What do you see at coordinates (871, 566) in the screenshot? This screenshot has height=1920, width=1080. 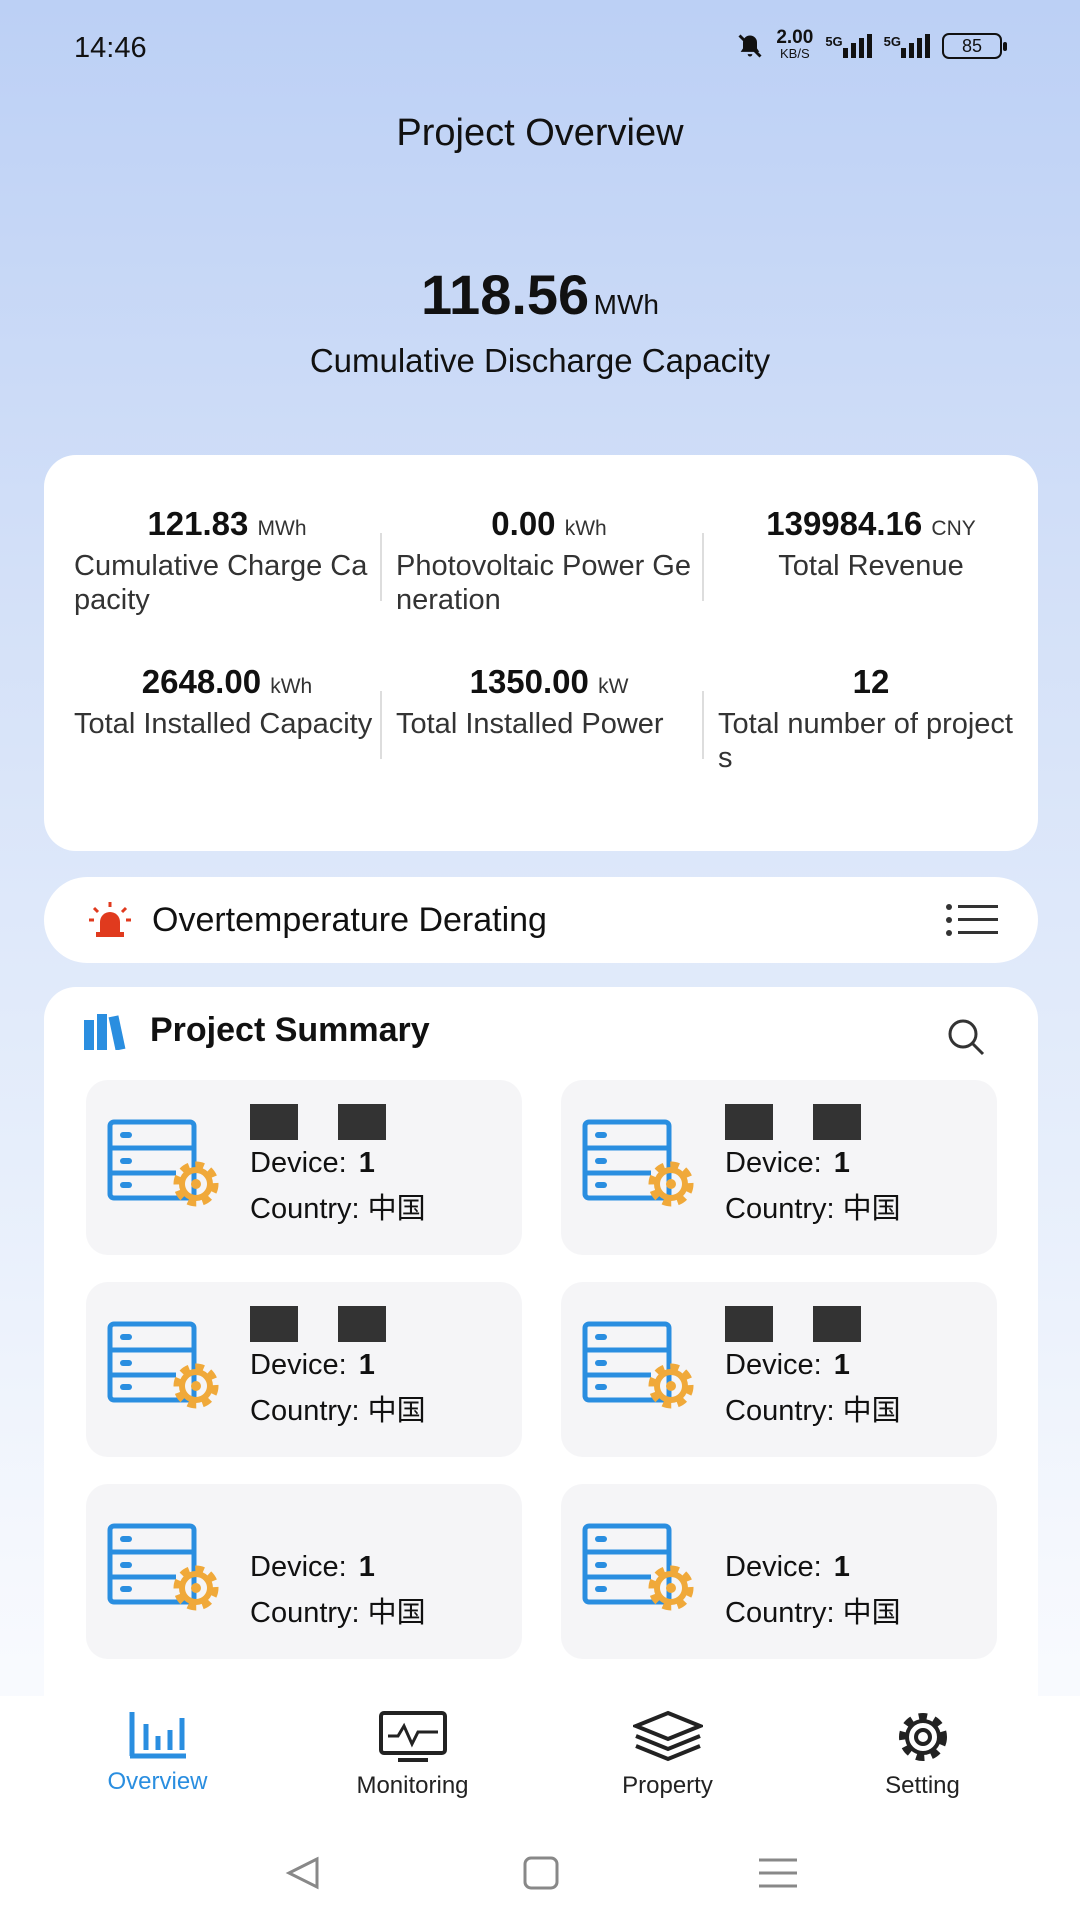 I see `stat-label: Total Revenue` at bounding box center [871, 566].